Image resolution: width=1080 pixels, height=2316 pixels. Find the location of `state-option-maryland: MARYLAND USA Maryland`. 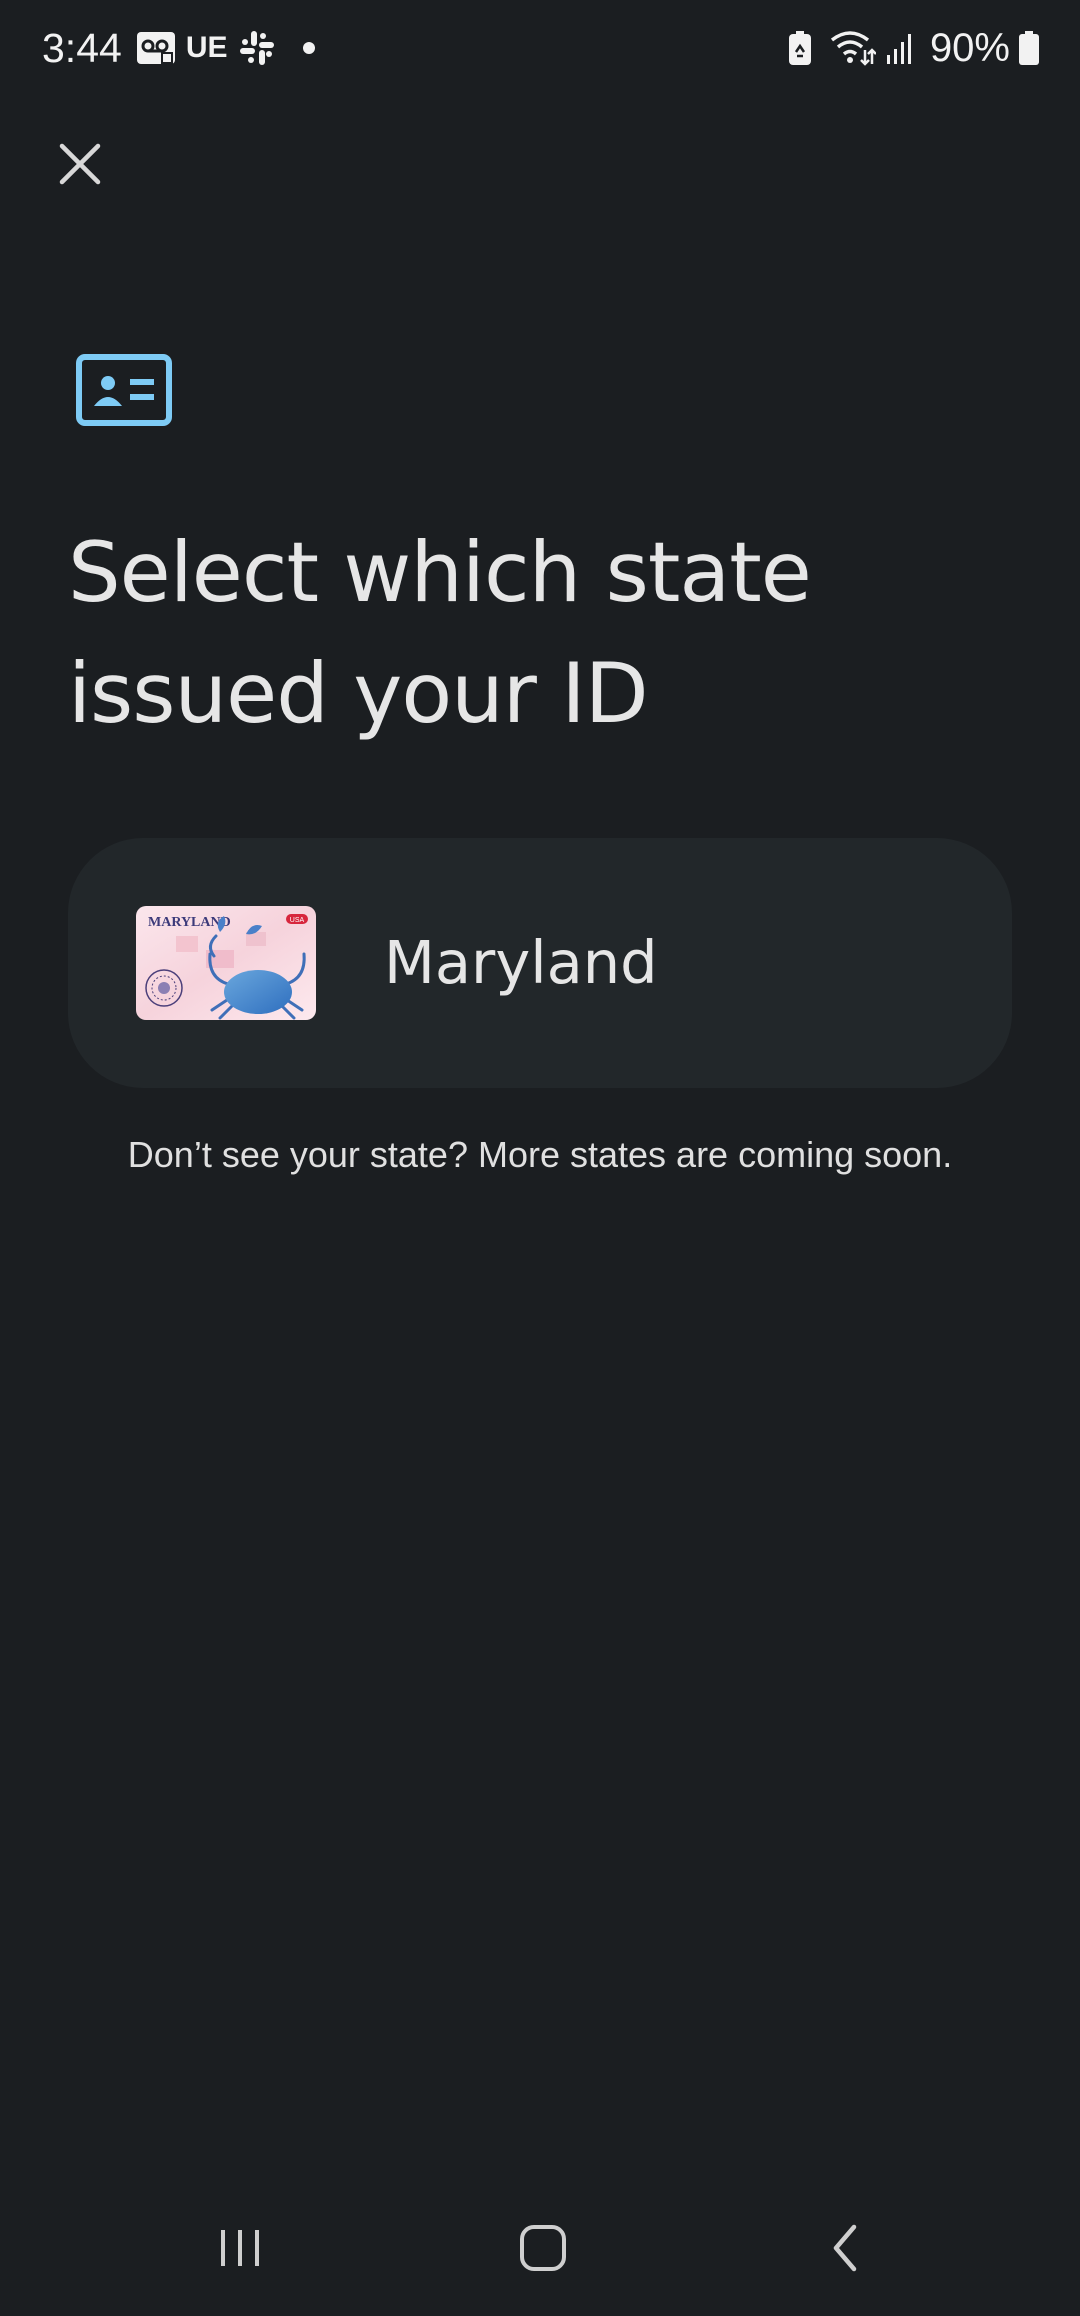

state-option-maryland: MARYLAND USA Maryland is located at coordinates (540, 963).